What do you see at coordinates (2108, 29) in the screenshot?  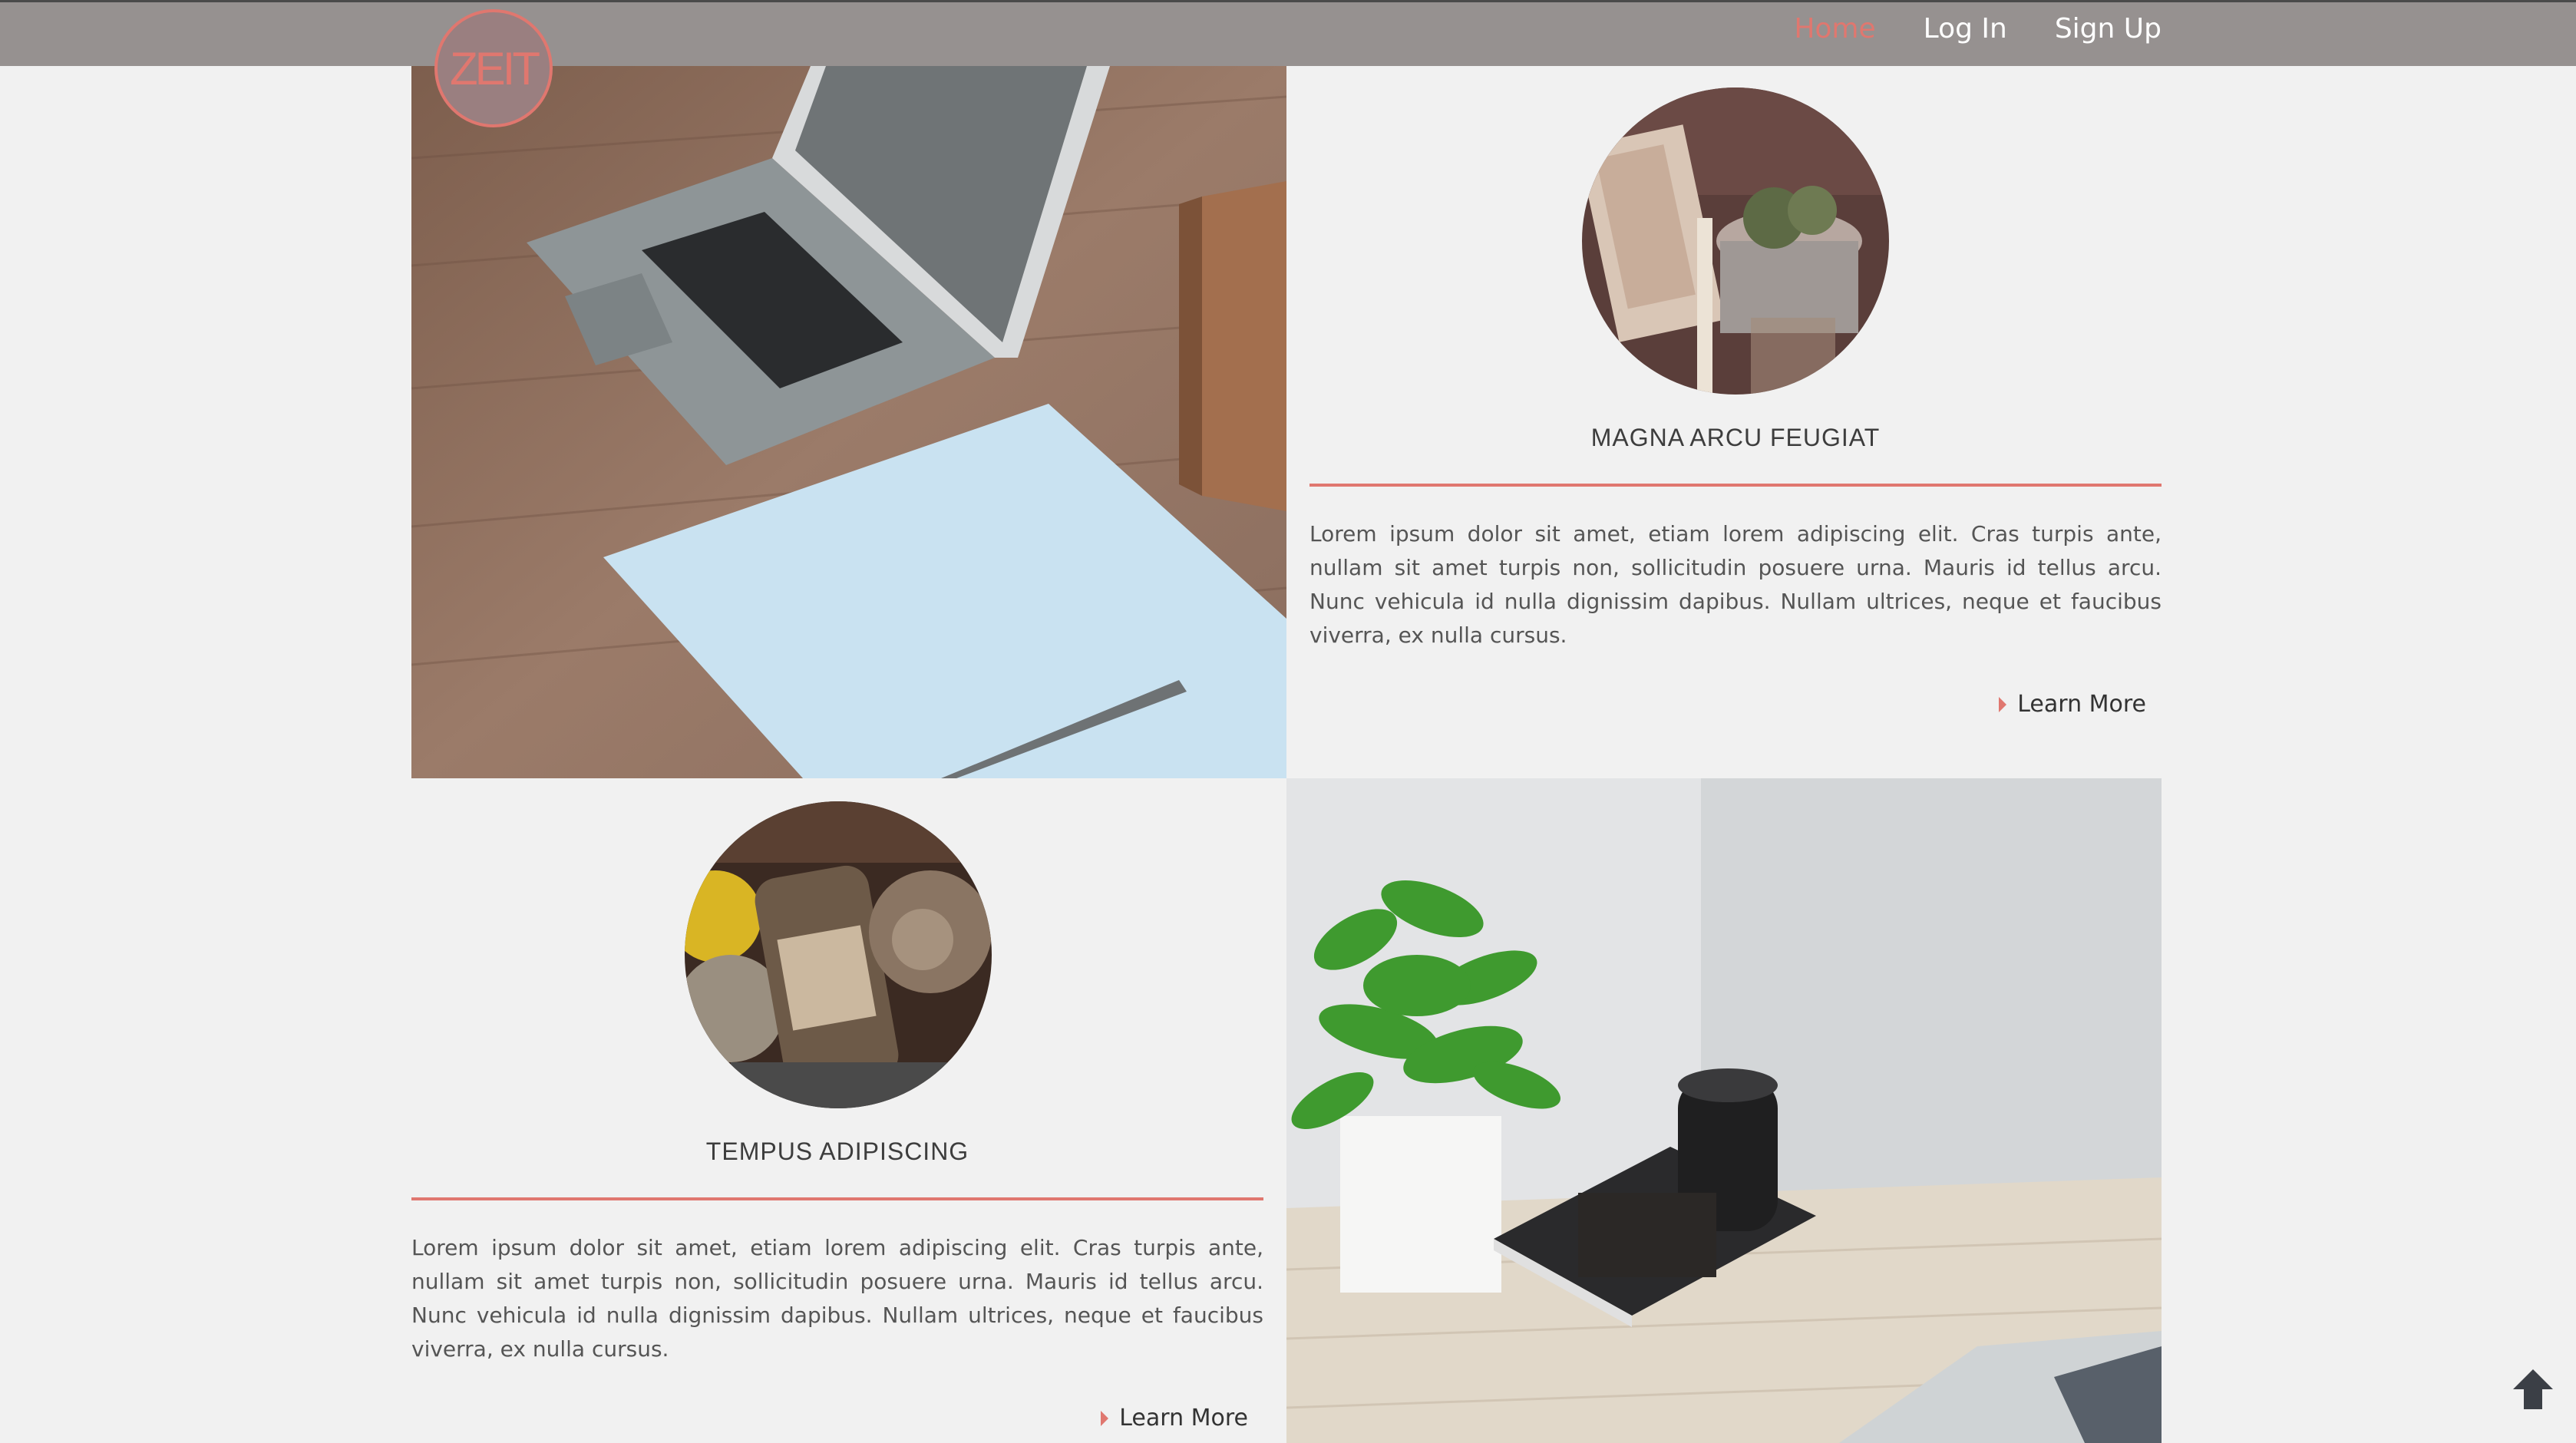 I see `nav-signup-link: Sign Up` at bounding box center [2108, 29].